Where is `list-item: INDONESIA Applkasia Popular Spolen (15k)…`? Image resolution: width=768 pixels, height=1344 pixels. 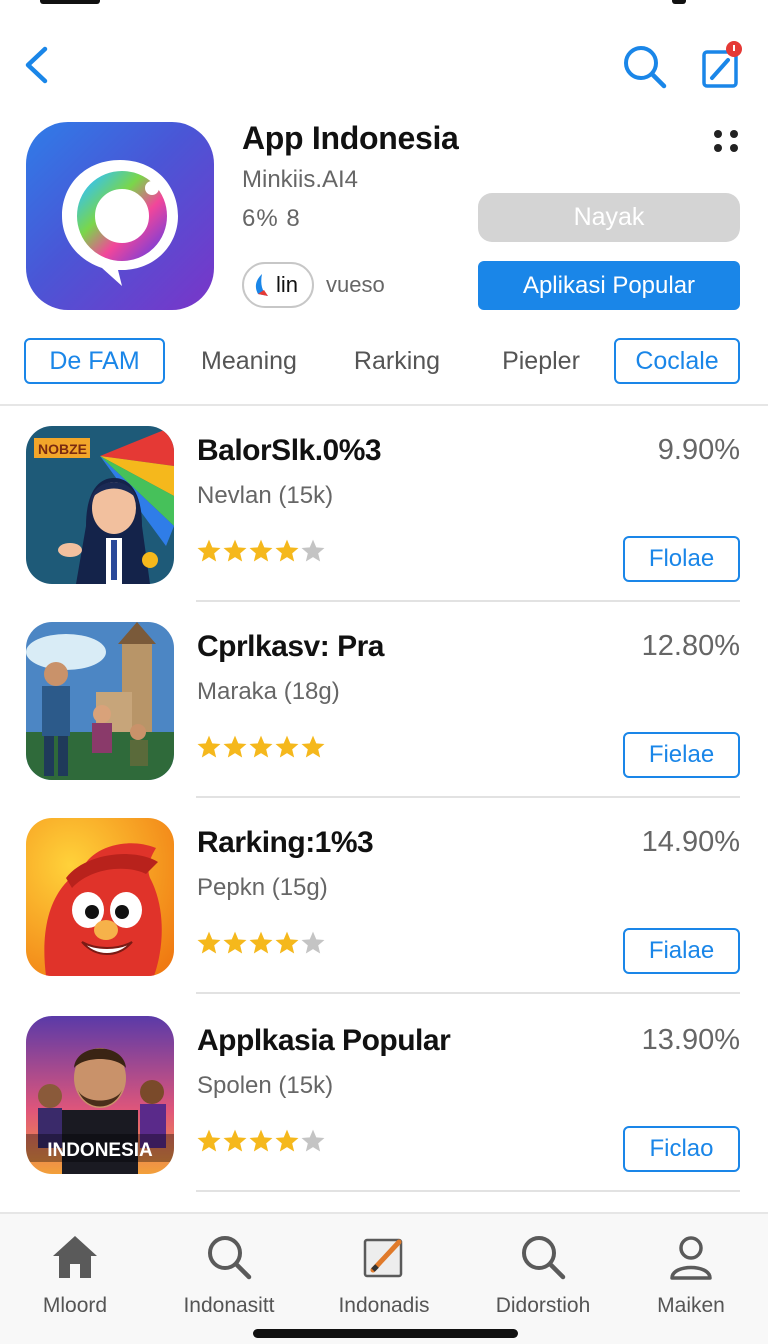
list-item: INDONESIA Applkasia Popular Spolen (15k)… is located at coordinates (384, 1094).